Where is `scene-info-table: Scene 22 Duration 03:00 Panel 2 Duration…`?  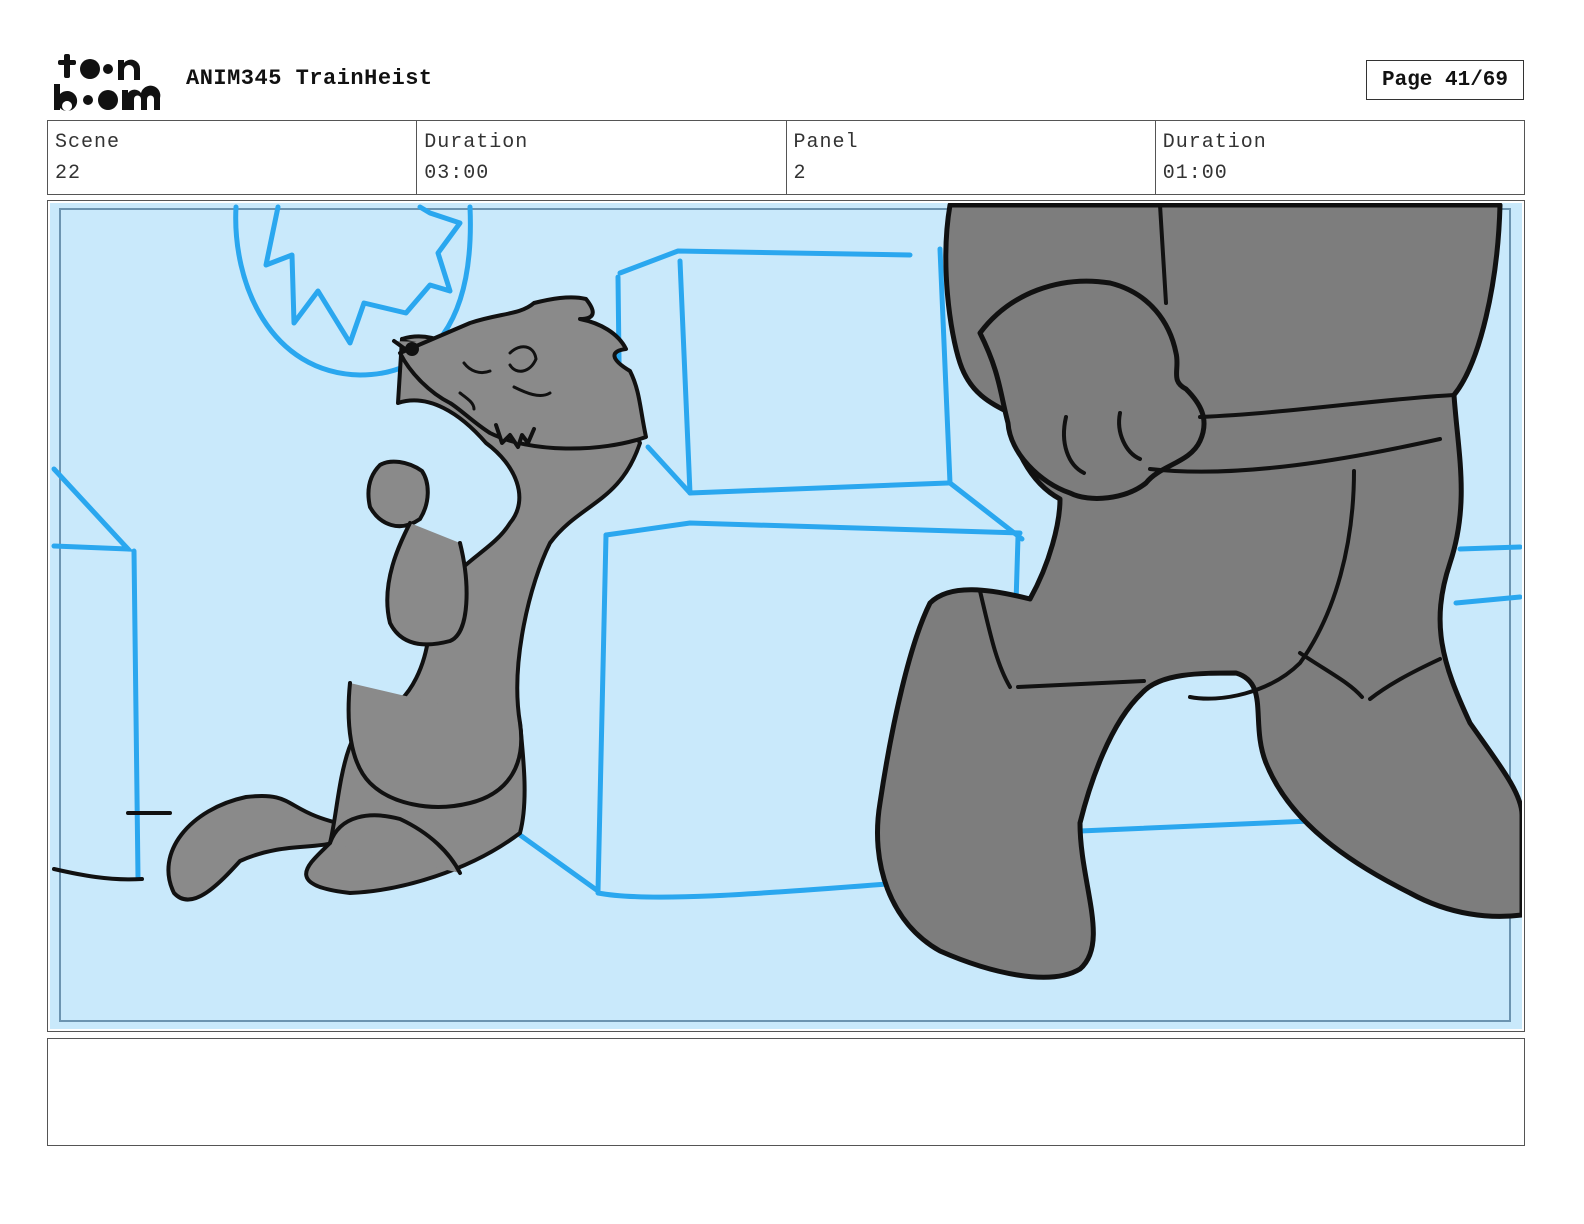
scene-info-table: Scene 22 Duration 03:00 Panel 2 Duration… is located at coordinates (786, 157).